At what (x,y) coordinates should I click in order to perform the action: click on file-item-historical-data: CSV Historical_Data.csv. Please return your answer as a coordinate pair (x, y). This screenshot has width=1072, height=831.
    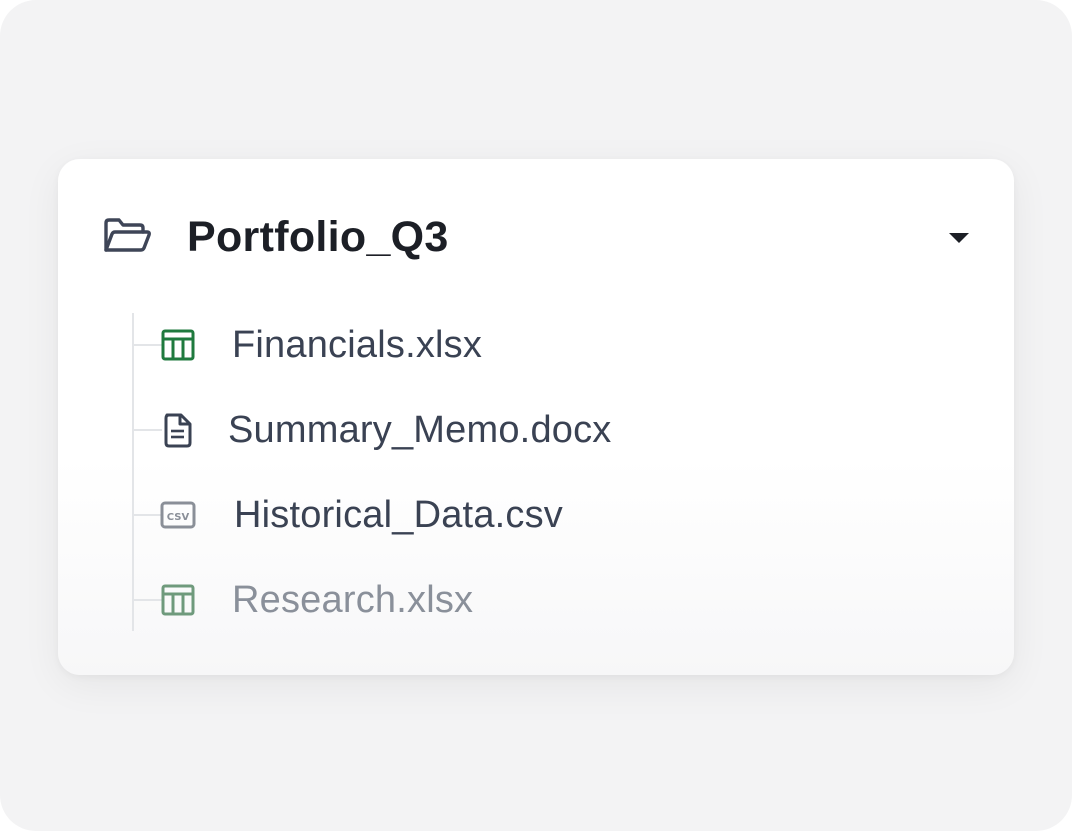
    Looking at the image, I should click on (434, 515).